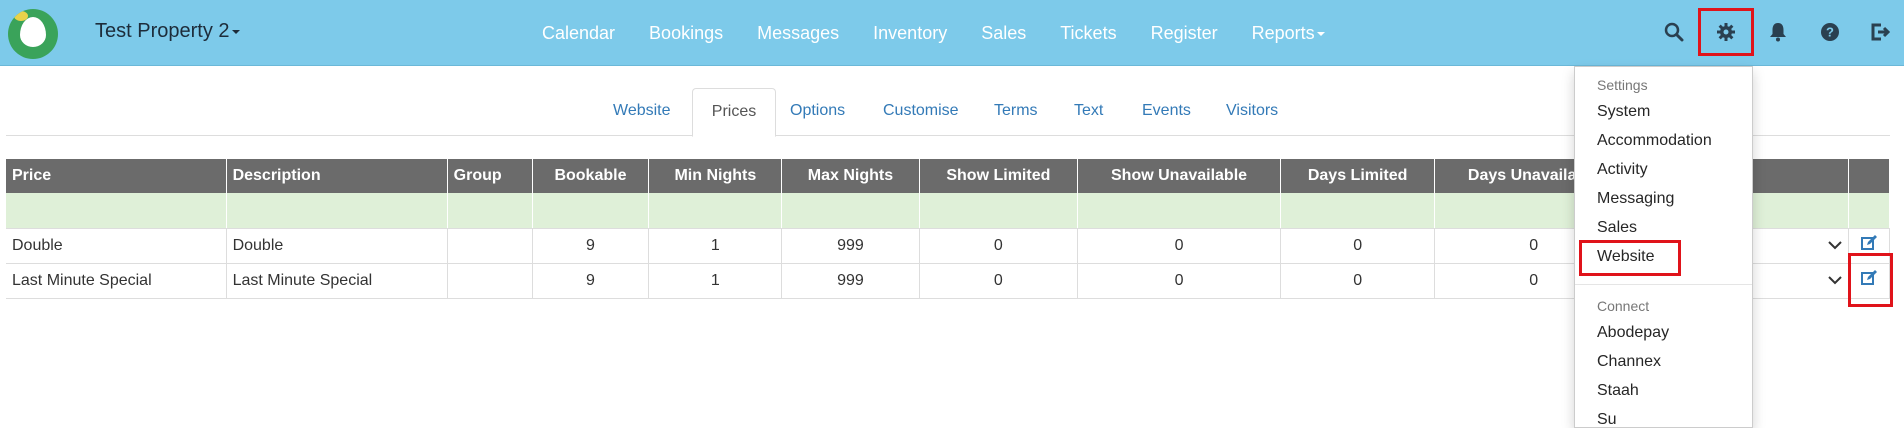 Image resolution: width=1904 pixels, height=428 pixels. I want to click on menu-item-messaging: Messaging, so click(1635, 199).